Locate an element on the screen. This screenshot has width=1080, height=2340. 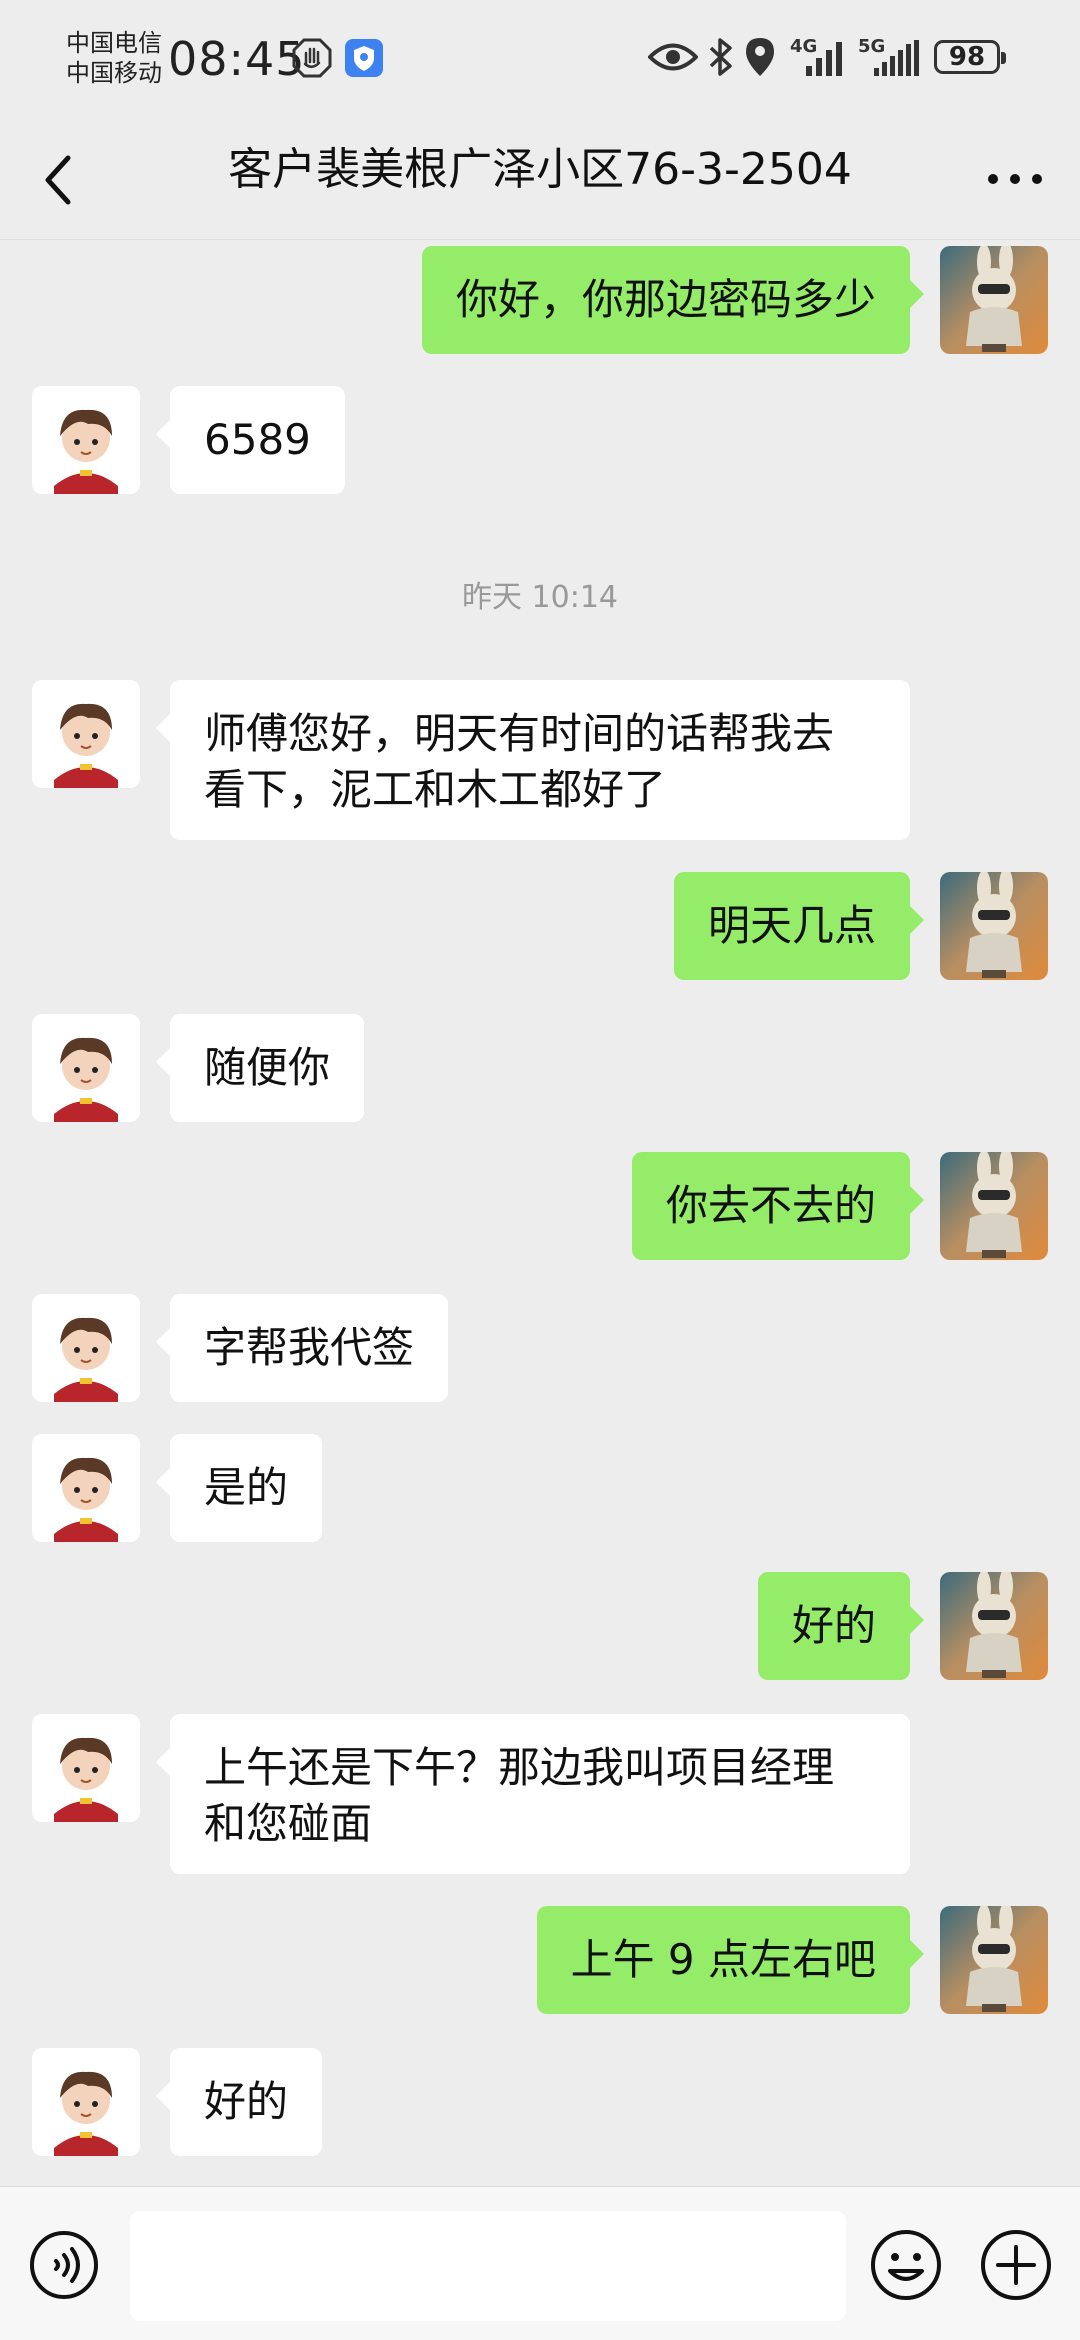
eye-icon is located at coordinates (673, 57).